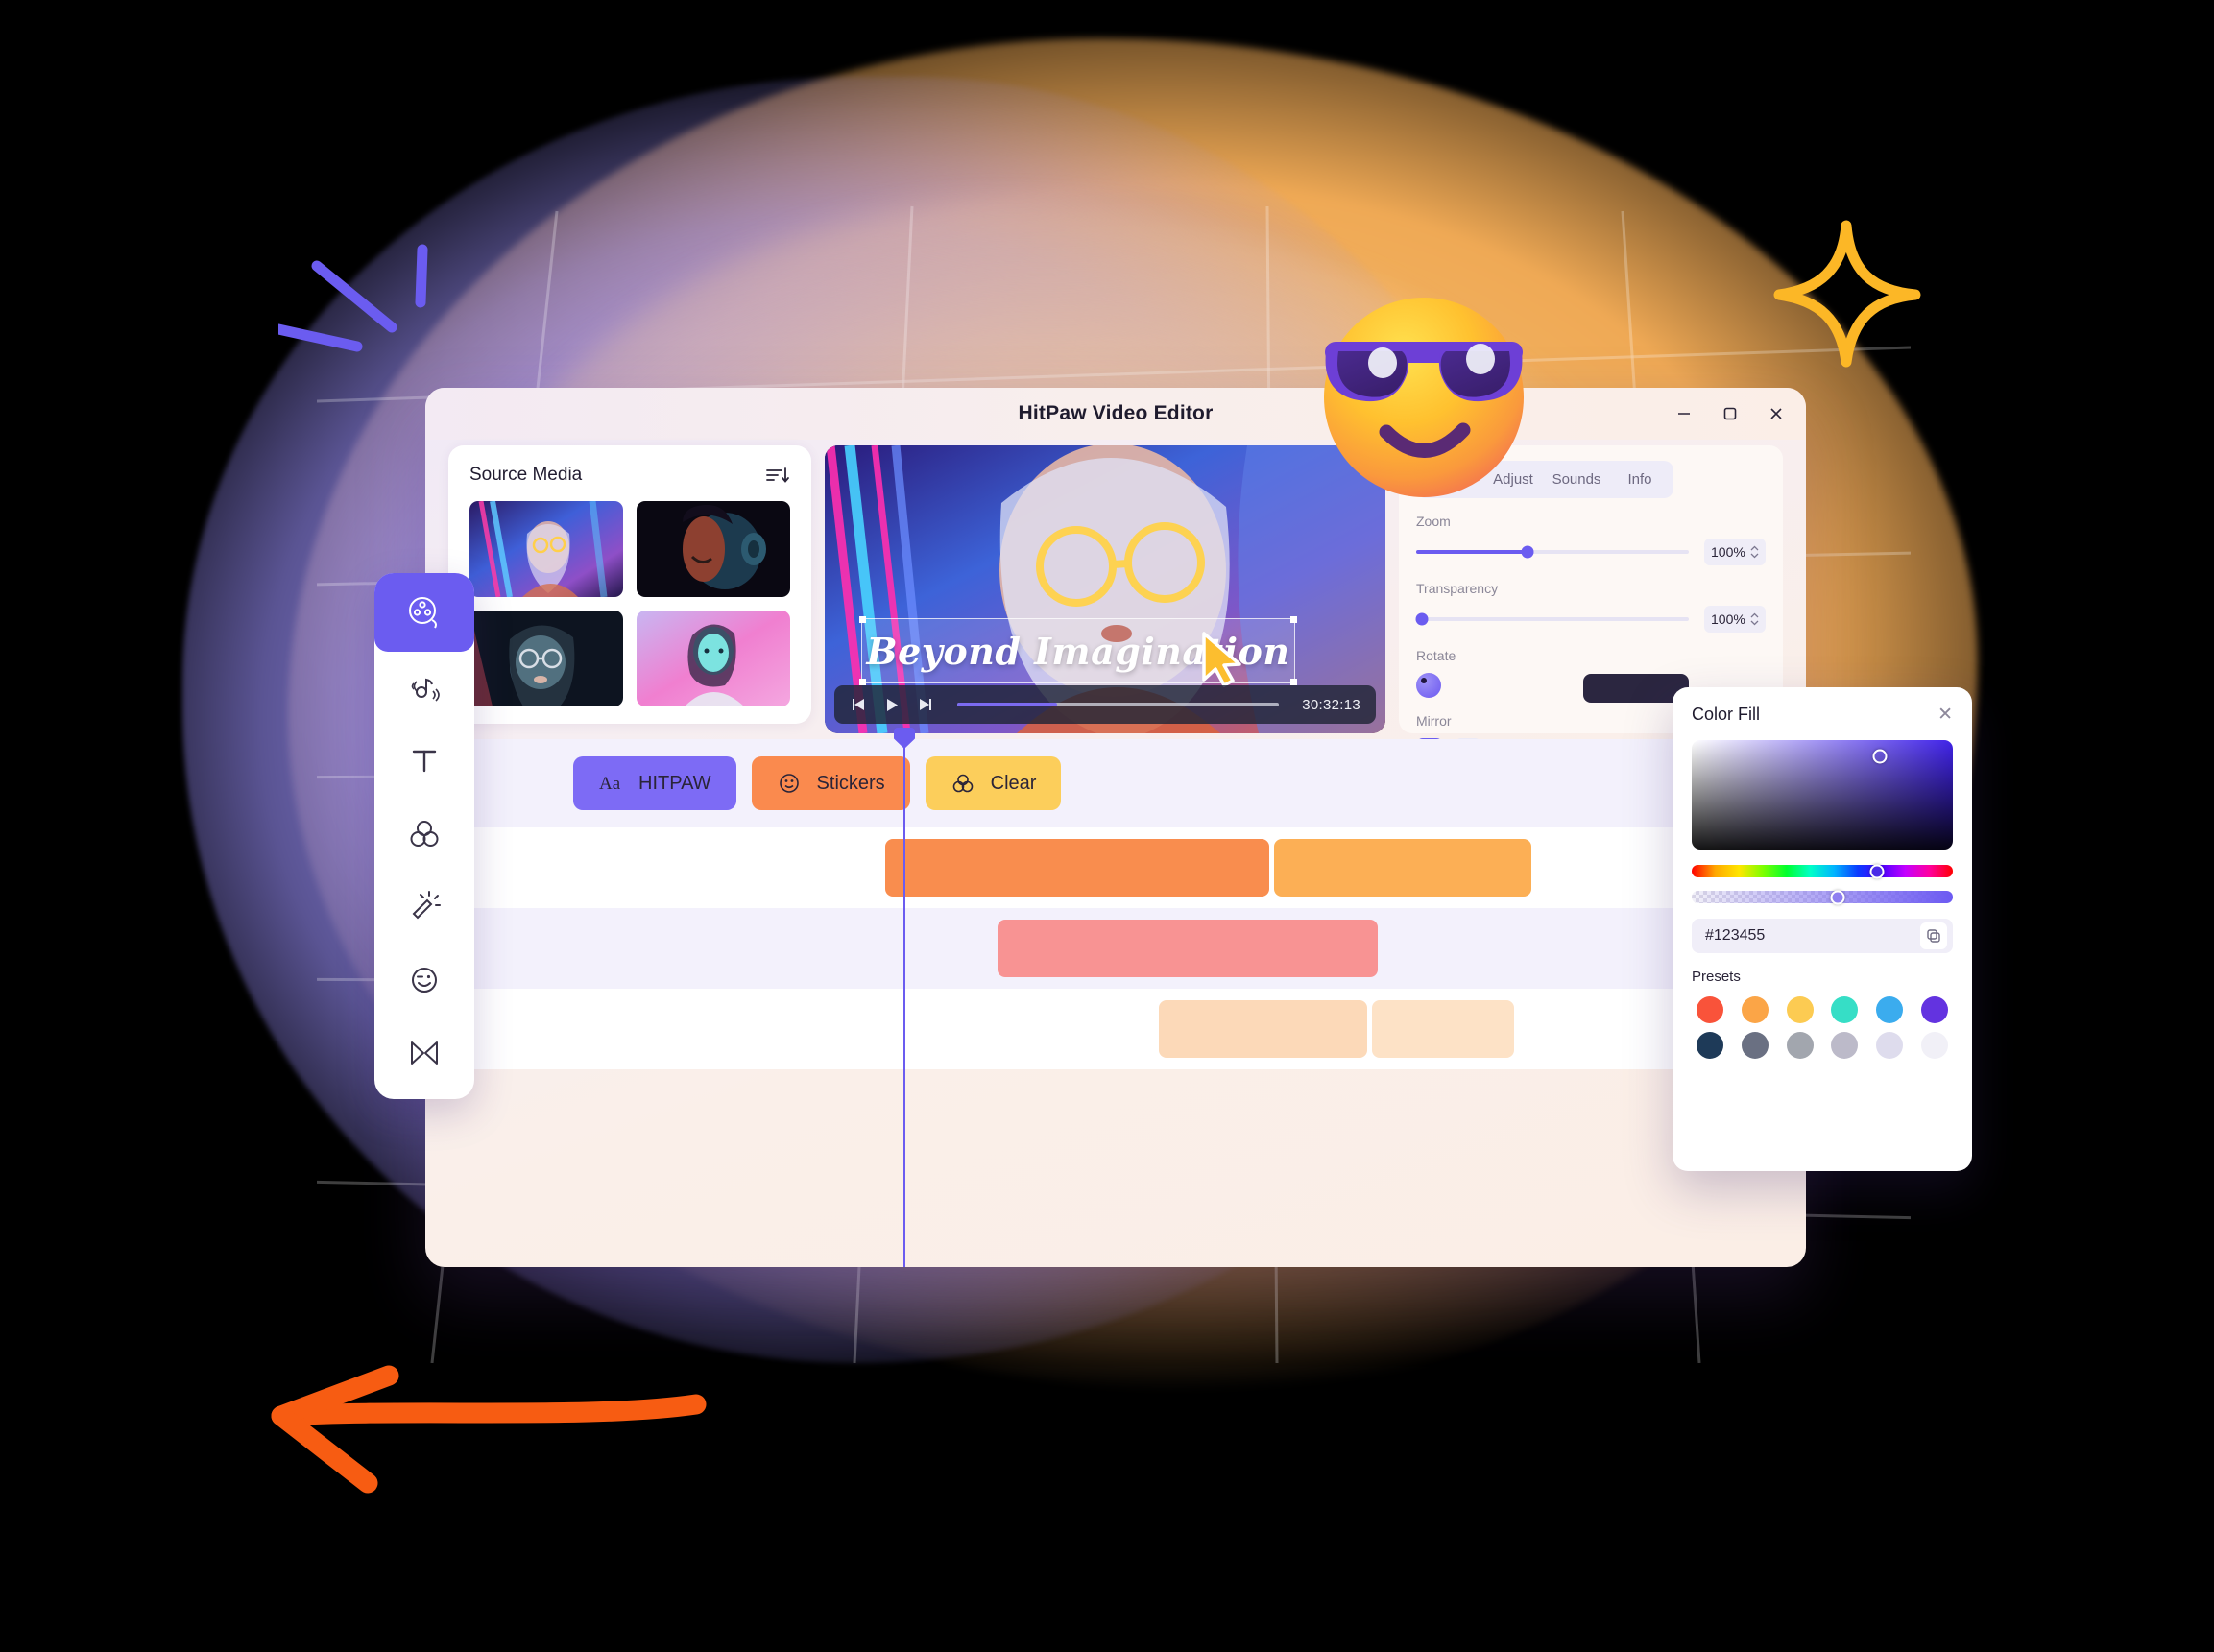  What do you see at coordinates (1776, 413) in the screenshot?
I see `close-icon` at bounding box center [1776, 413].